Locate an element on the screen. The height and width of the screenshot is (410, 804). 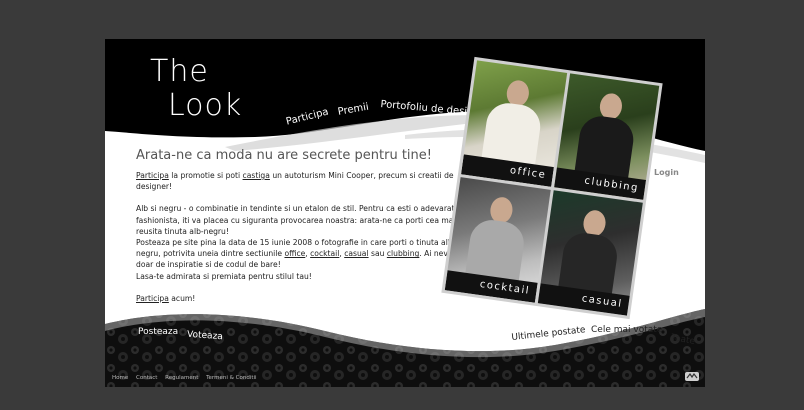
photo-office: office is located at coordinates (514, 123).